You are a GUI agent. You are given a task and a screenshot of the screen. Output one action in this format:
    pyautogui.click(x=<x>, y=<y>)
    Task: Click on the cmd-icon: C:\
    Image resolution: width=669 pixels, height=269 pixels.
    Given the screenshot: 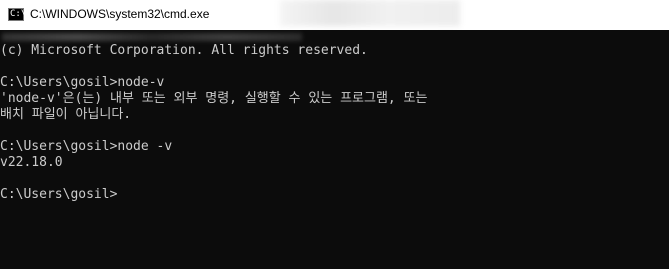 What is the action you would take?
    pyautogui.click(x=17, y=14)
    